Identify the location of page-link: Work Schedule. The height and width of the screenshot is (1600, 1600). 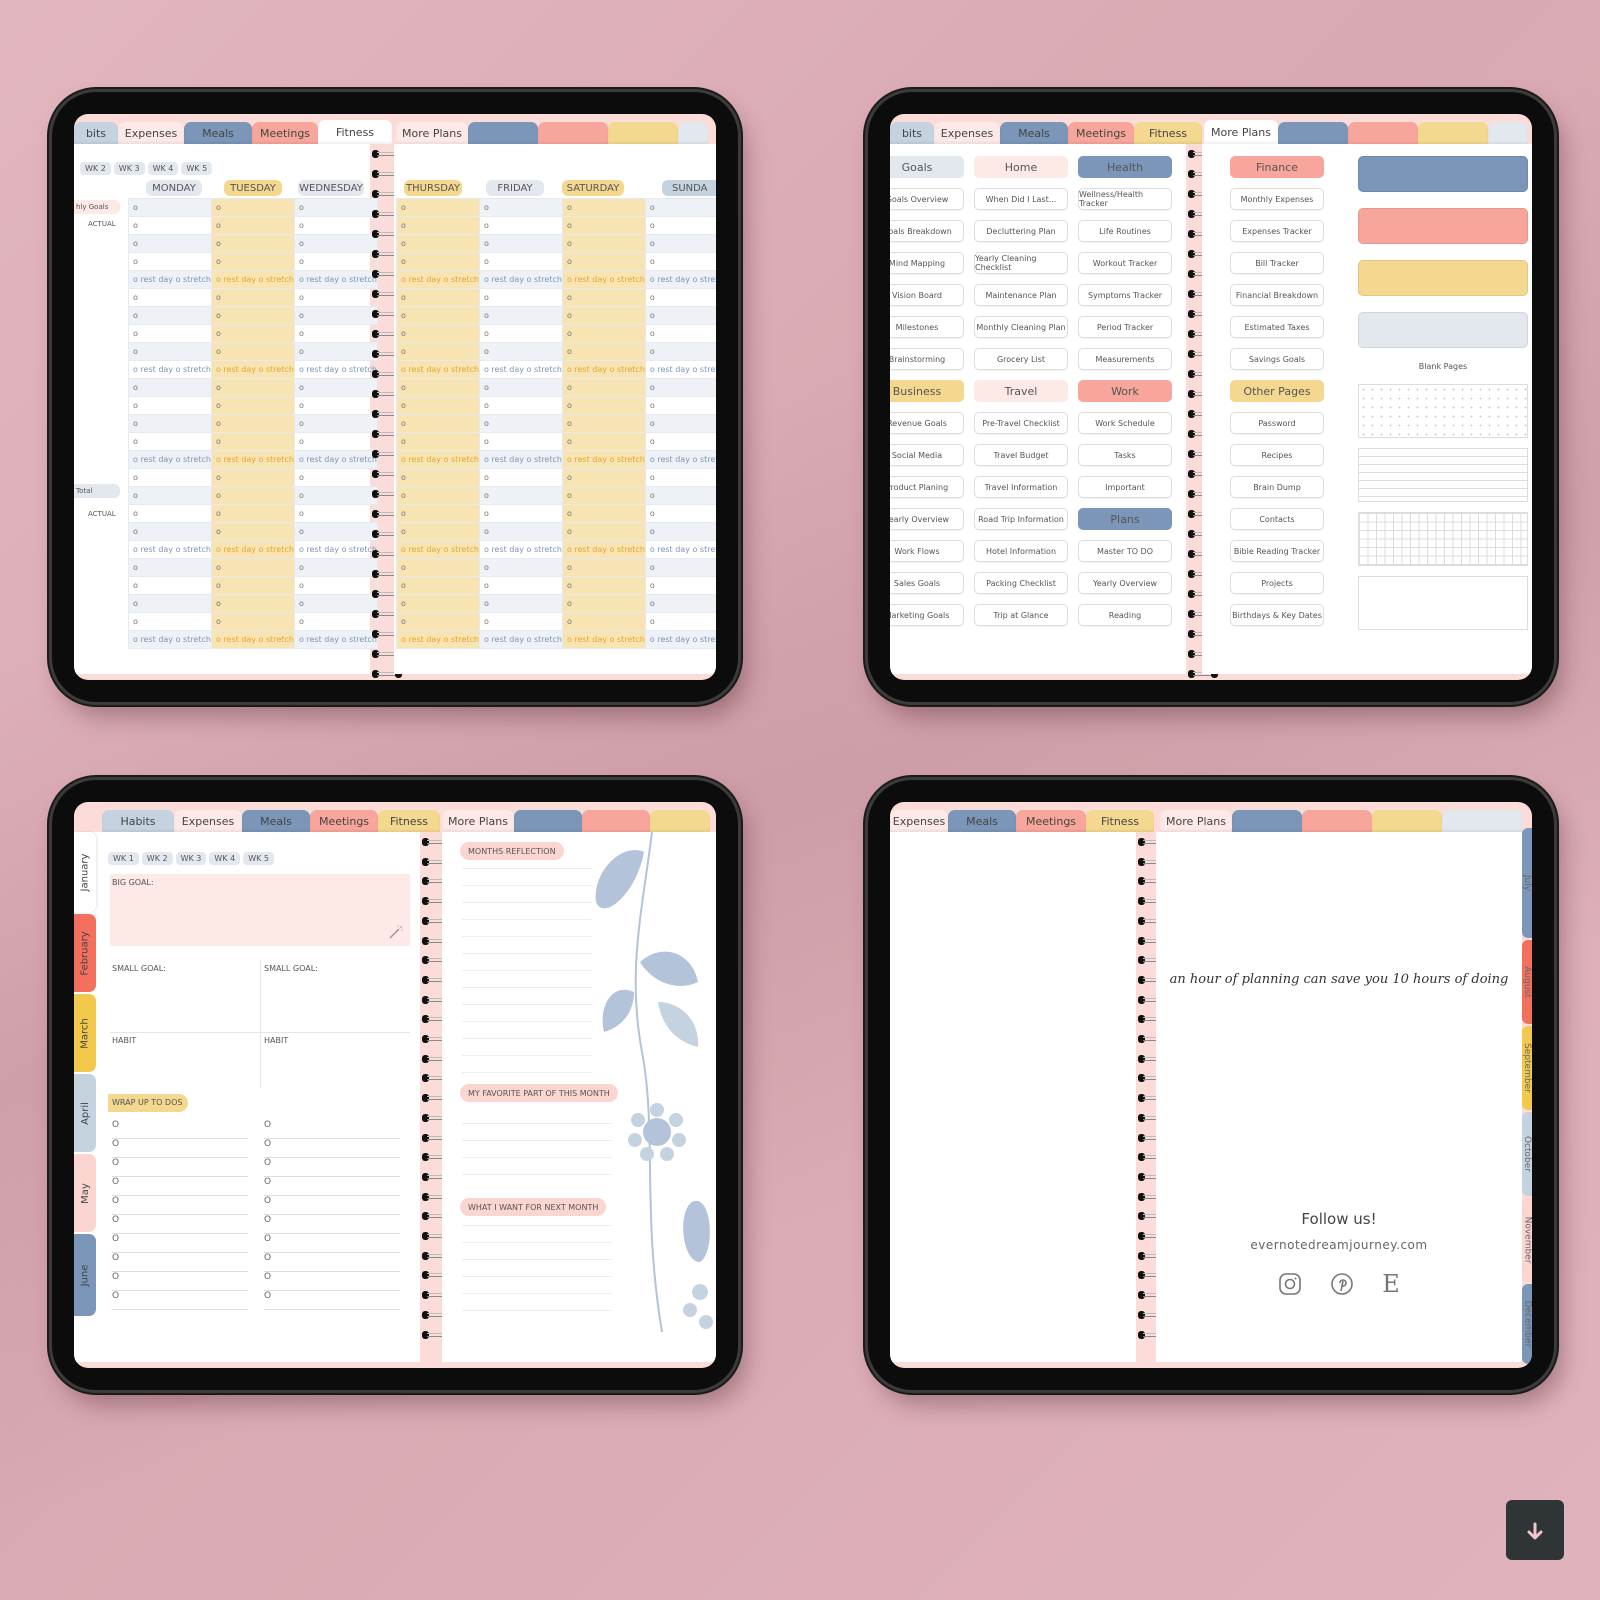
(1125, 423).